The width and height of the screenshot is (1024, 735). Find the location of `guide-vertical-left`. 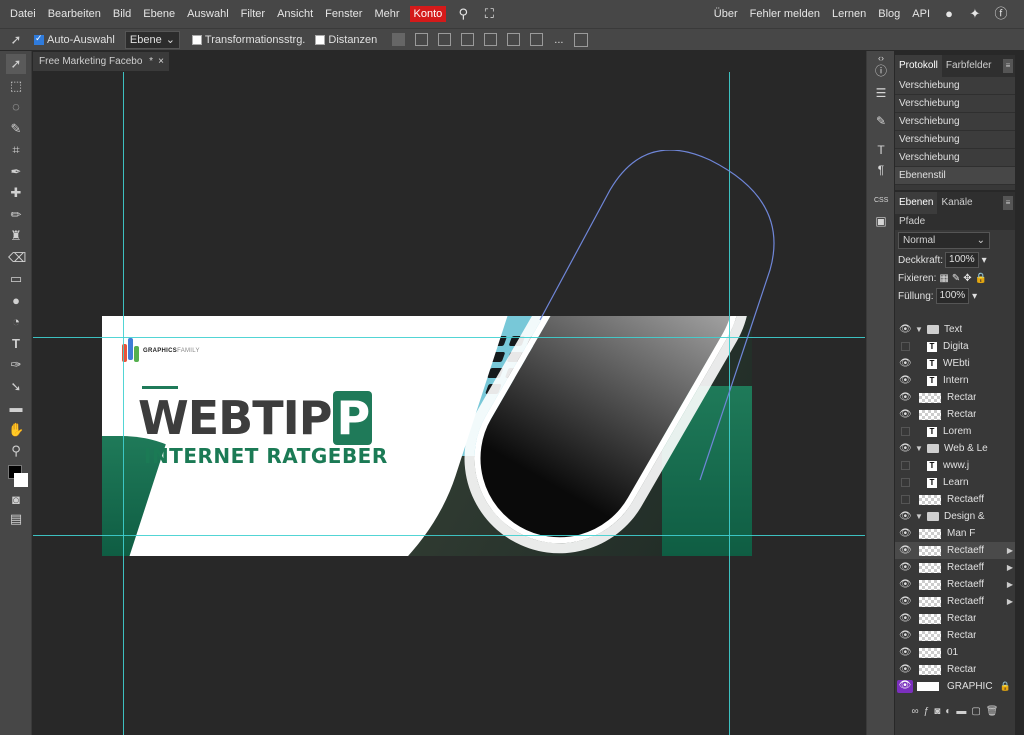

guide-vertical-left is located at coordinates (123, 403).